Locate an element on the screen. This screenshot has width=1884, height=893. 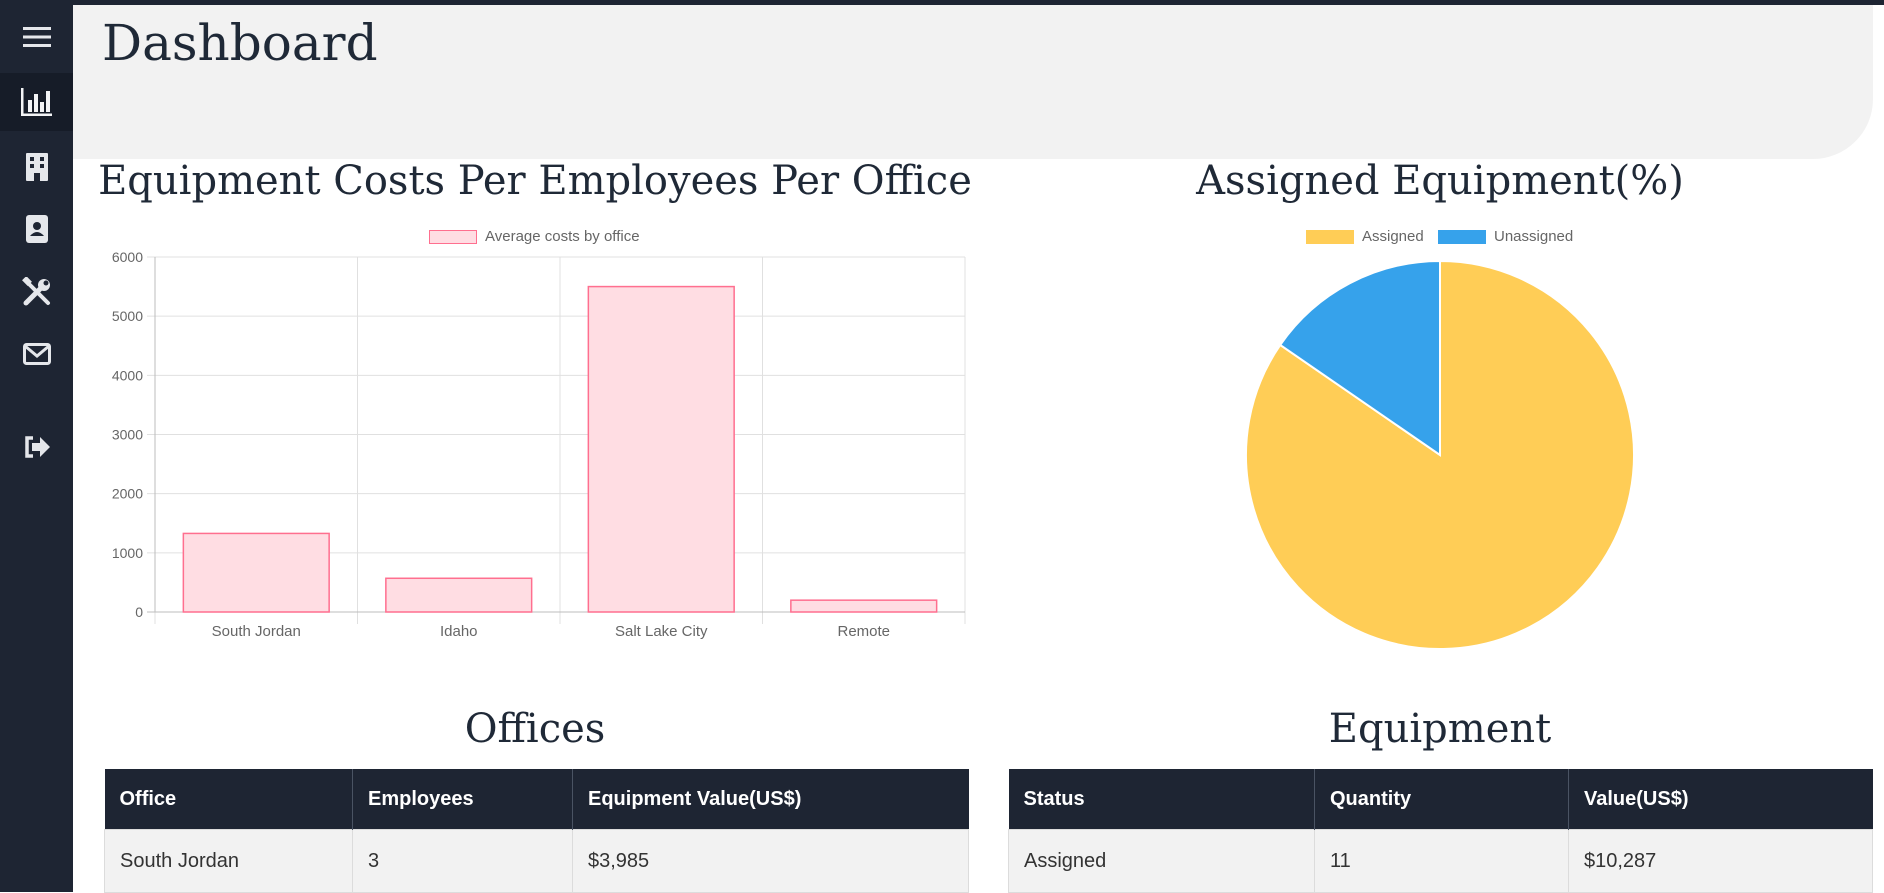
table-cell: South Jordan is located at coordinates (228, 861).